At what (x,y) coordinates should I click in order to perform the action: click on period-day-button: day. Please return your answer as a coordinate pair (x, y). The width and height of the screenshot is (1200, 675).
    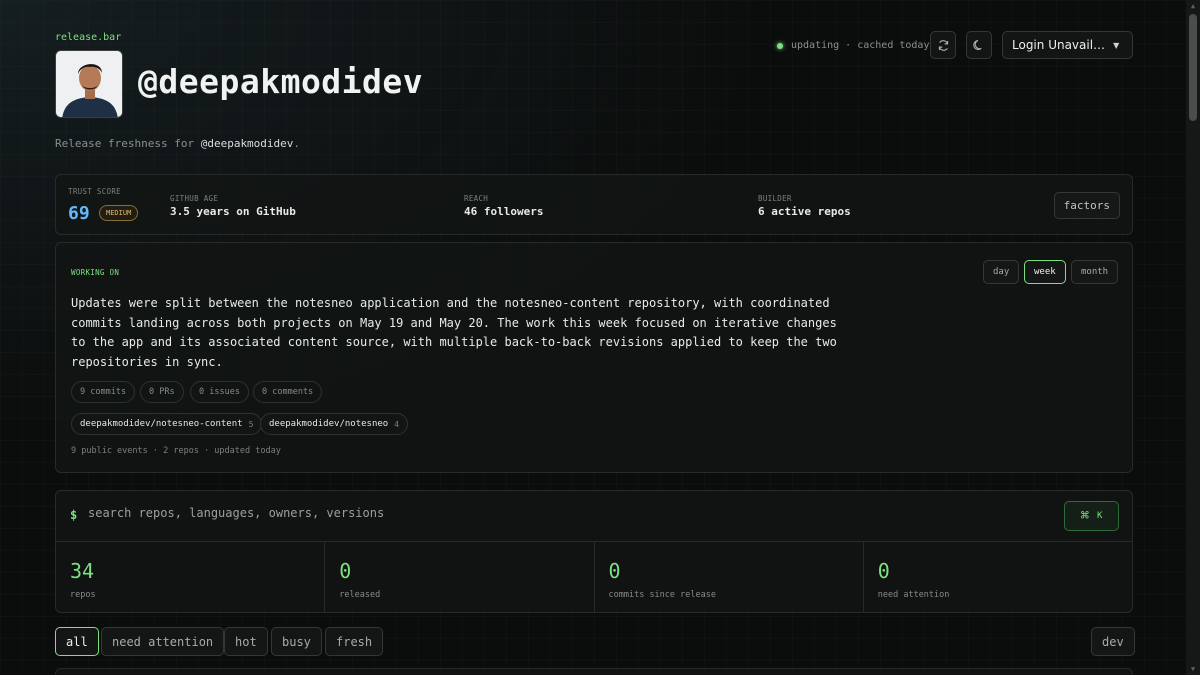
    Looking at the image, I should click on (1001, 272).